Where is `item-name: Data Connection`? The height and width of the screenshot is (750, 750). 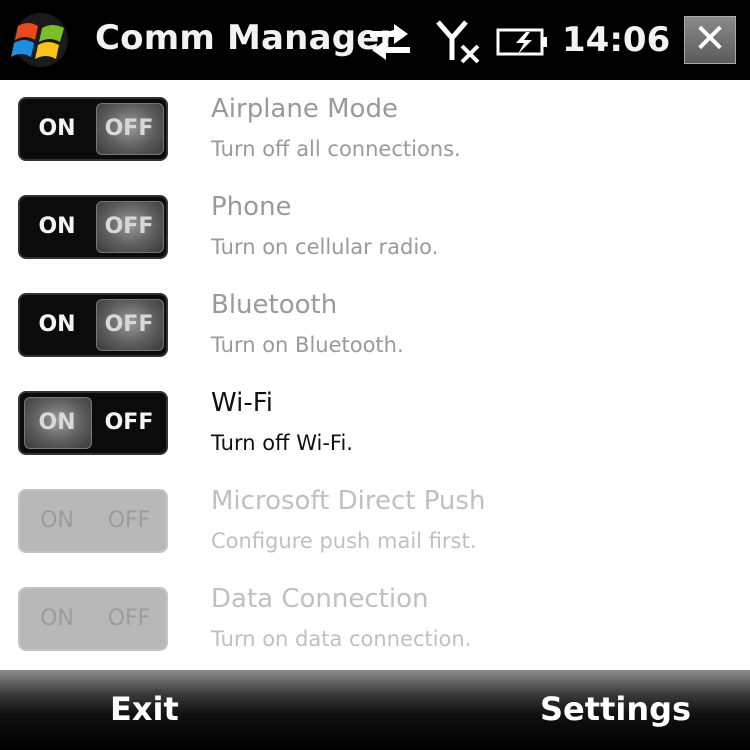 item-name: Data Connection is located at coordinates (320, 599).